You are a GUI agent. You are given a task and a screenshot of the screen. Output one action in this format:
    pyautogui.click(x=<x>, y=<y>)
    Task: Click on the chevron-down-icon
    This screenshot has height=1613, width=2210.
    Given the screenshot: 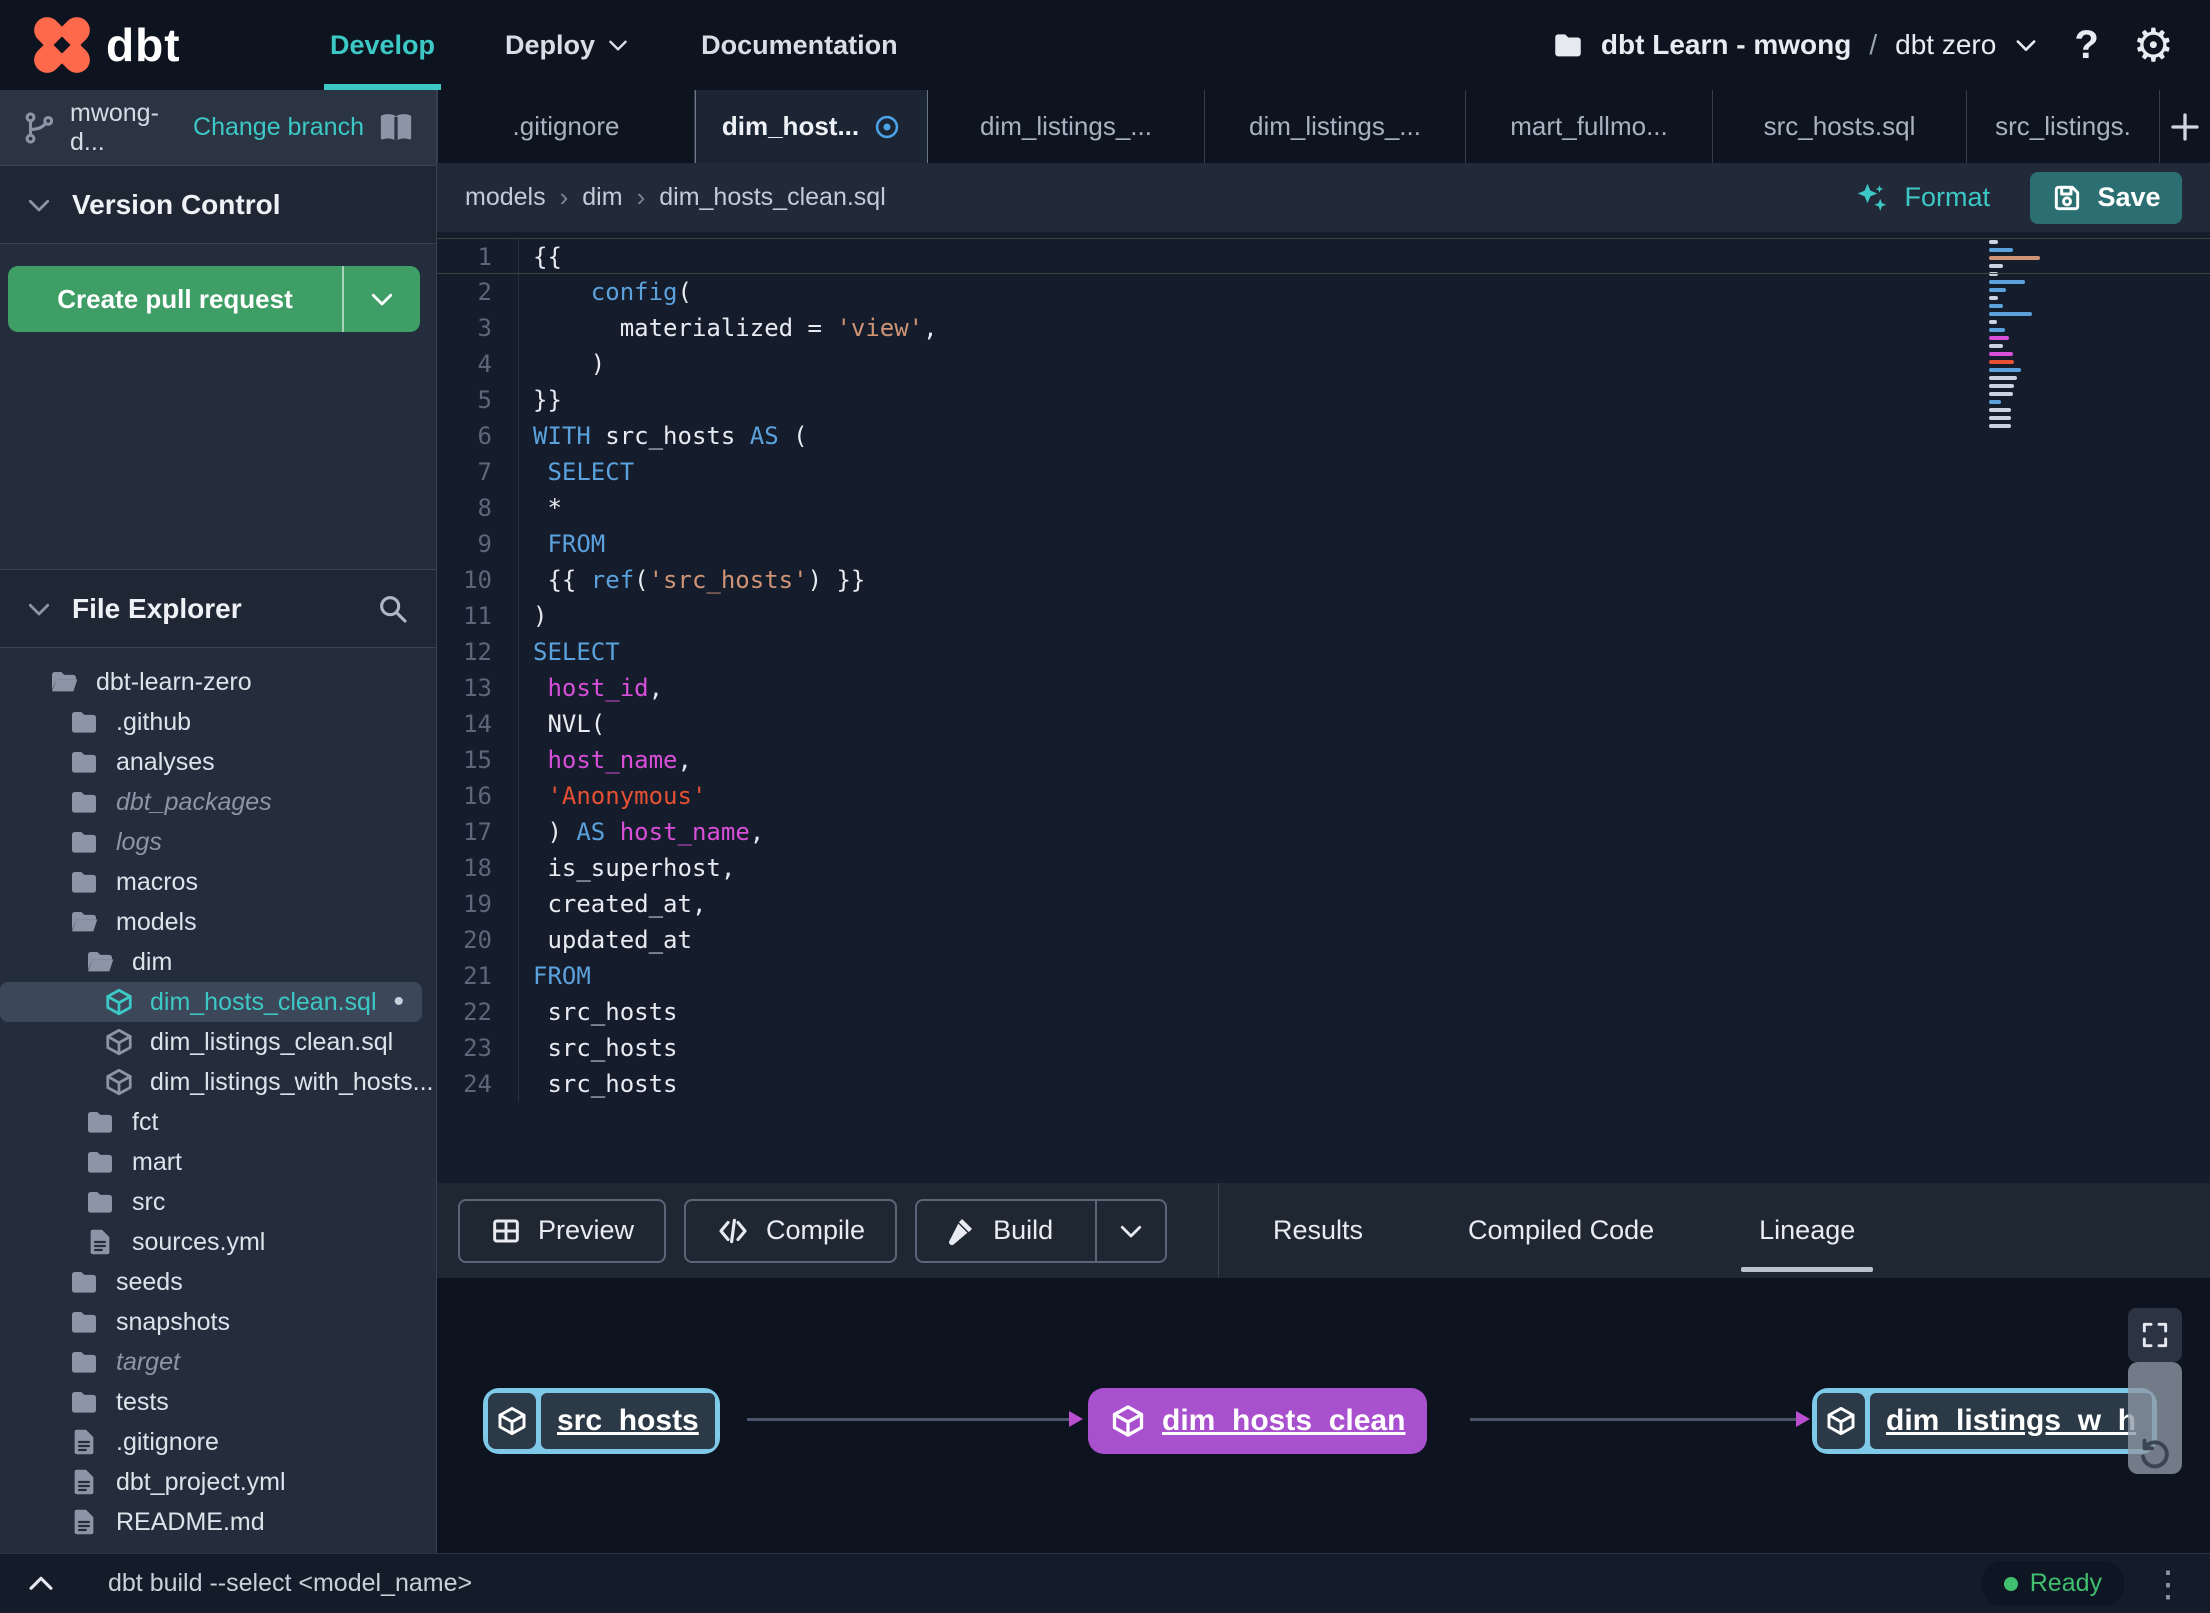 What is the action you would take?
    pyautogui.click(x=1131, y=1231)
    